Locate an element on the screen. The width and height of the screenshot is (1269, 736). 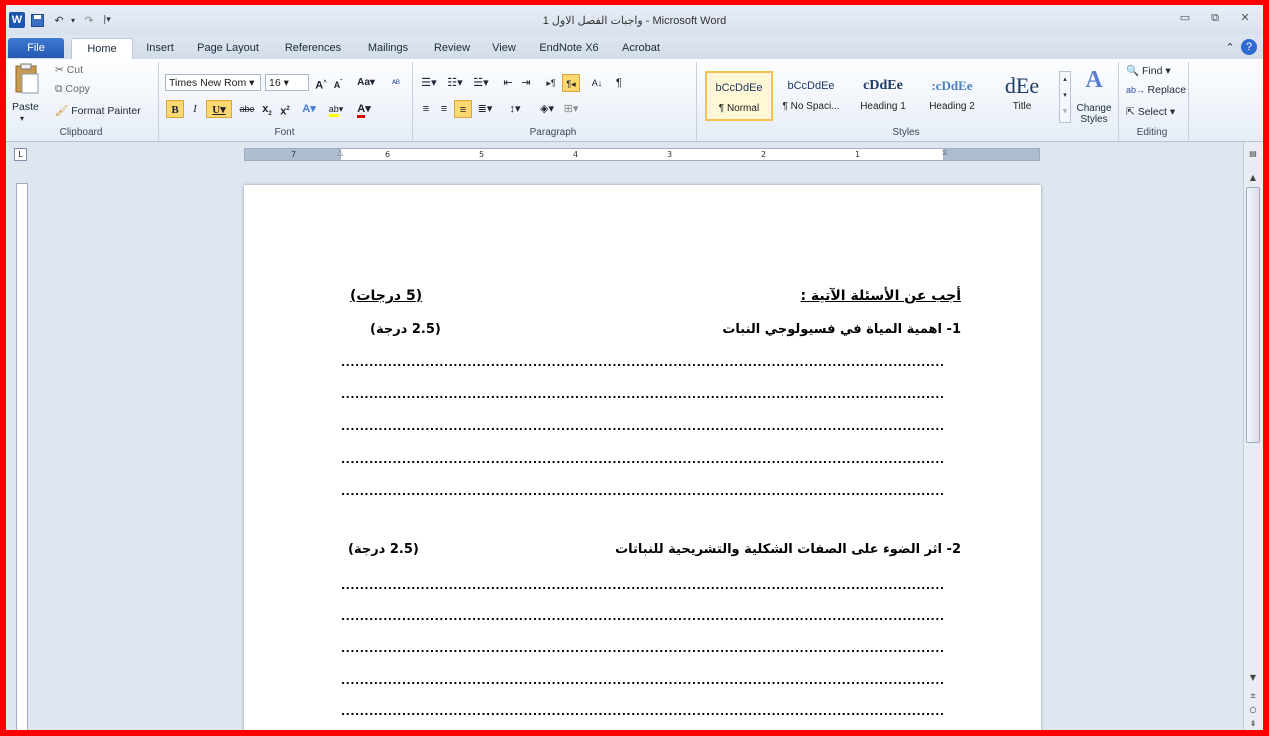
horizontal-ruler: 7 6 5 4 3 2 1 △ ⧖ is located at coordinates (642, 154).